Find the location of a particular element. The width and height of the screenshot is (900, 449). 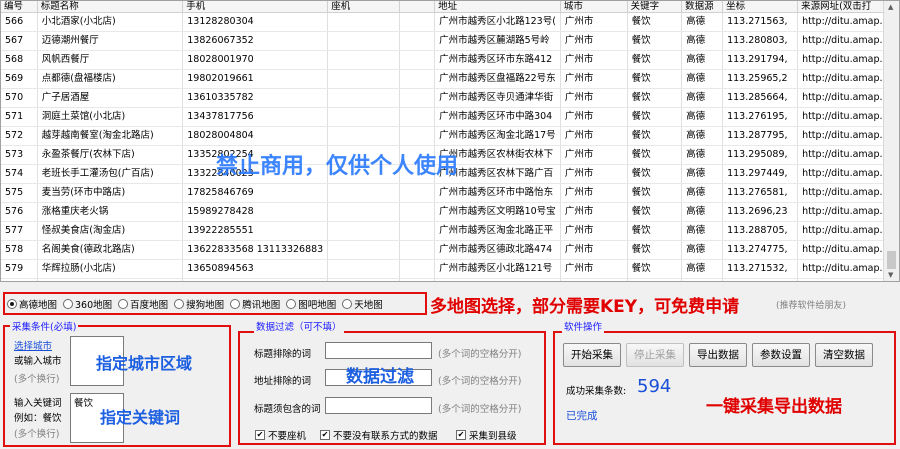

table-cell: 风帆西餐厅 is located at coordinates (110, 60).